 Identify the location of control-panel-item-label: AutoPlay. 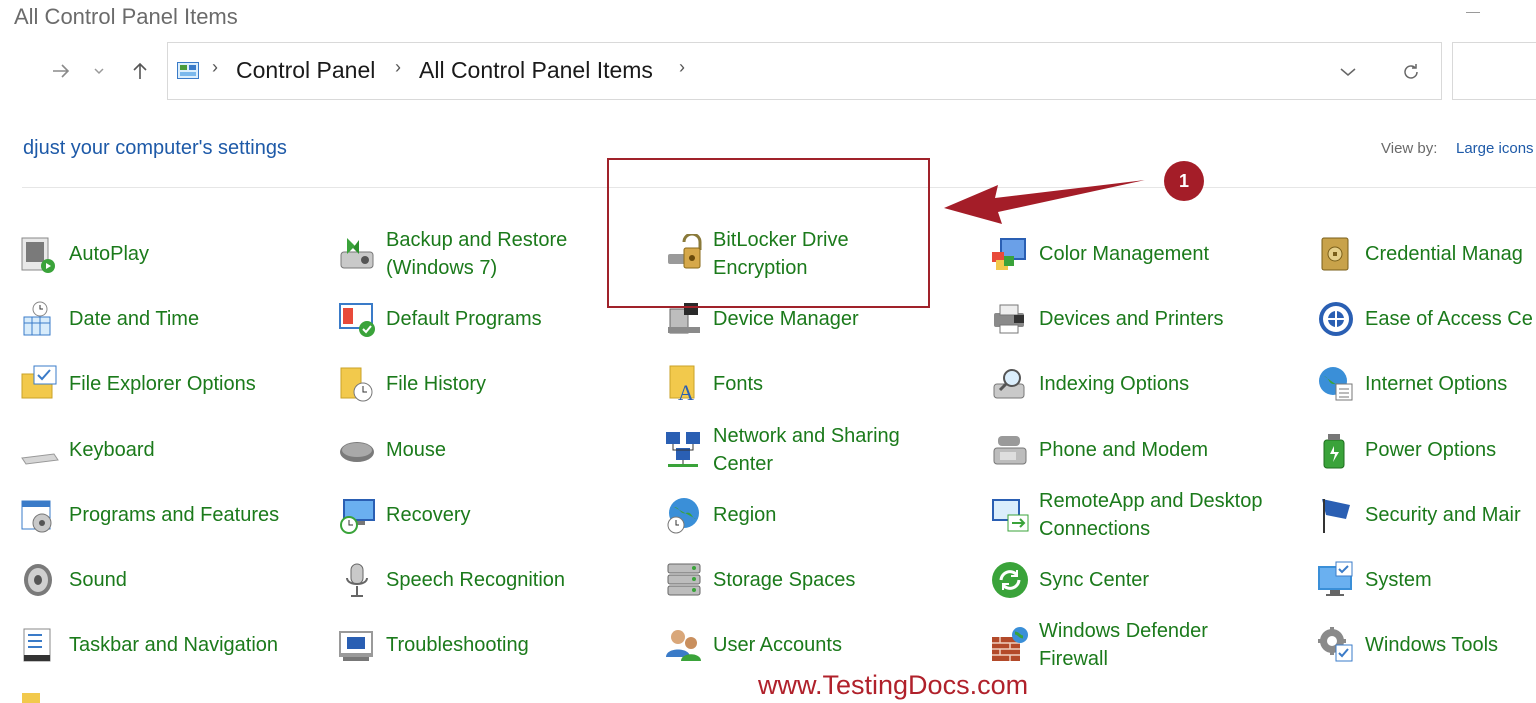
(109, 254).